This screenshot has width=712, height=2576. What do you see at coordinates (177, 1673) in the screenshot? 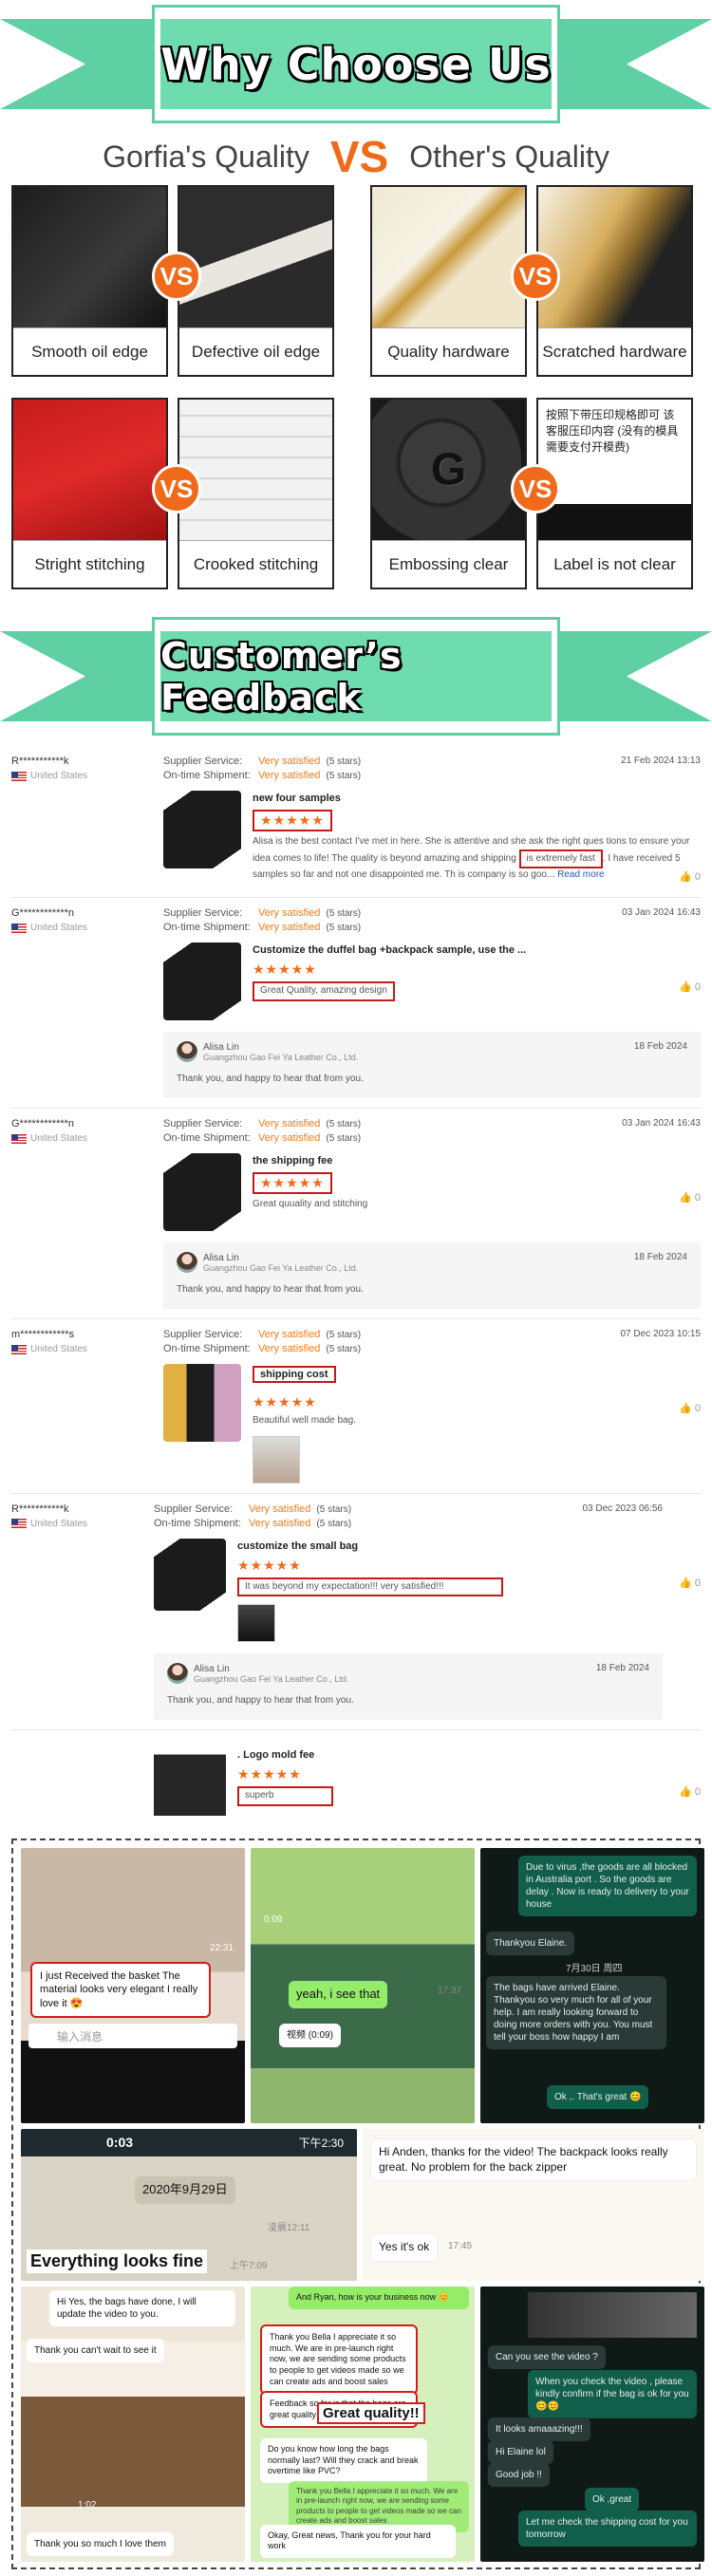
I see `avatar` at bounding box center [177, 1673].